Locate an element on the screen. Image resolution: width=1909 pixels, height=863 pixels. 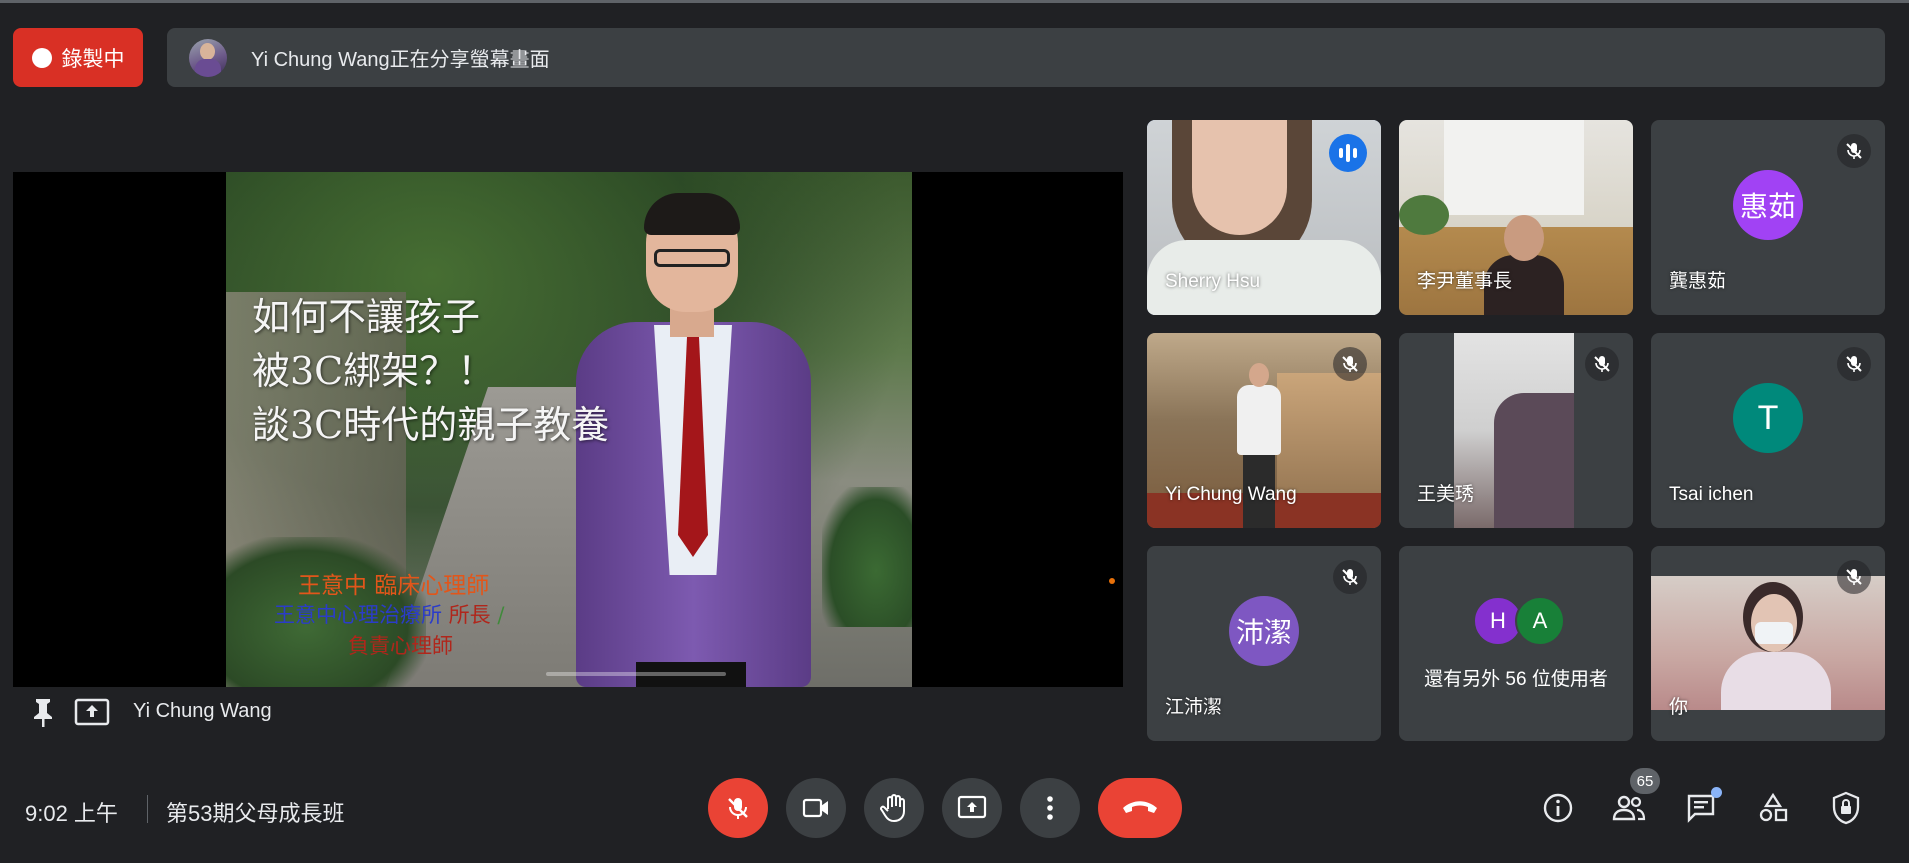
participant-tile: 沛潔 江沛潔 is located at coordinates (1264, 643).